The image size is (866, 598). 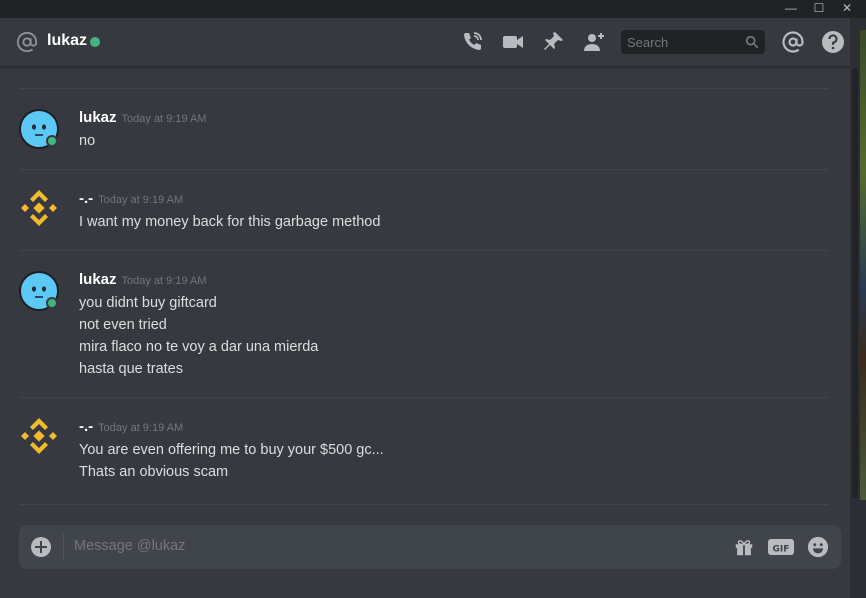 I want to click on message-line: not even tried, so click(x=123, y=325).